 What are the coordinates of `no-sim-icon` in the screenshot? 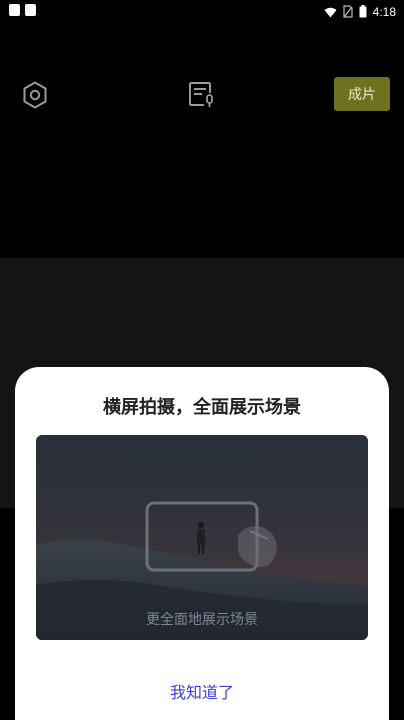 It's located at (348, 12).